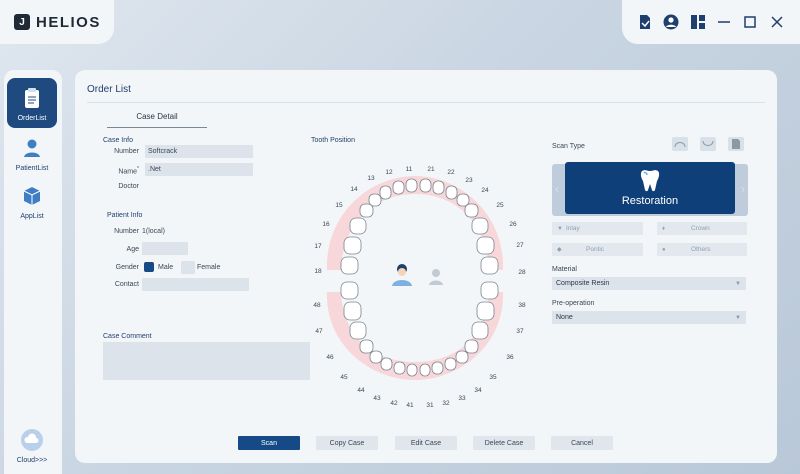 The height and width of the screenshot is (474, 800). Describe the element at coordinates (132, 249) in the screenshot. I see `age-label: Age` at that location.